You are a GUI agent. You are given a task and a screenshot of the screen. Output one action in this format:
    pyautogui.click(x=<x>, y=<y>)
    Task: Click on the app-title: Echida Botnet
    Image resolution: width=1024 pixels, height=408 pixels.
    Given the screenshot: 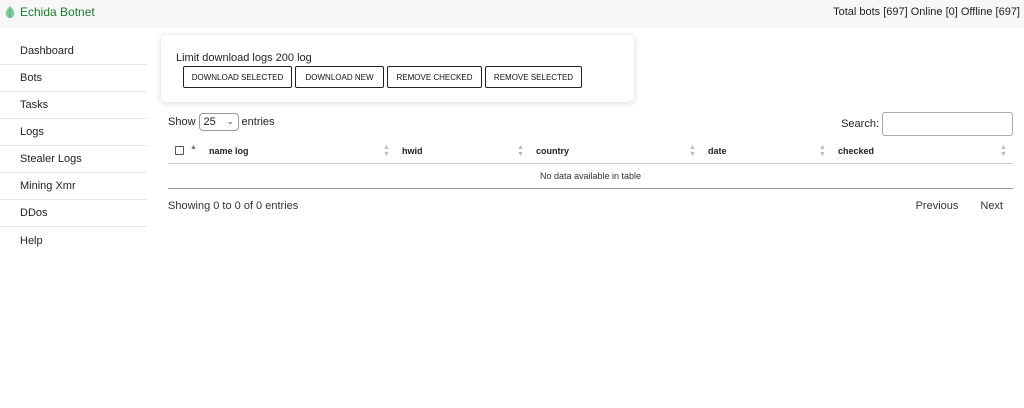 What is the action you would take?
    pyautogui.click(x=57, y=12)
    